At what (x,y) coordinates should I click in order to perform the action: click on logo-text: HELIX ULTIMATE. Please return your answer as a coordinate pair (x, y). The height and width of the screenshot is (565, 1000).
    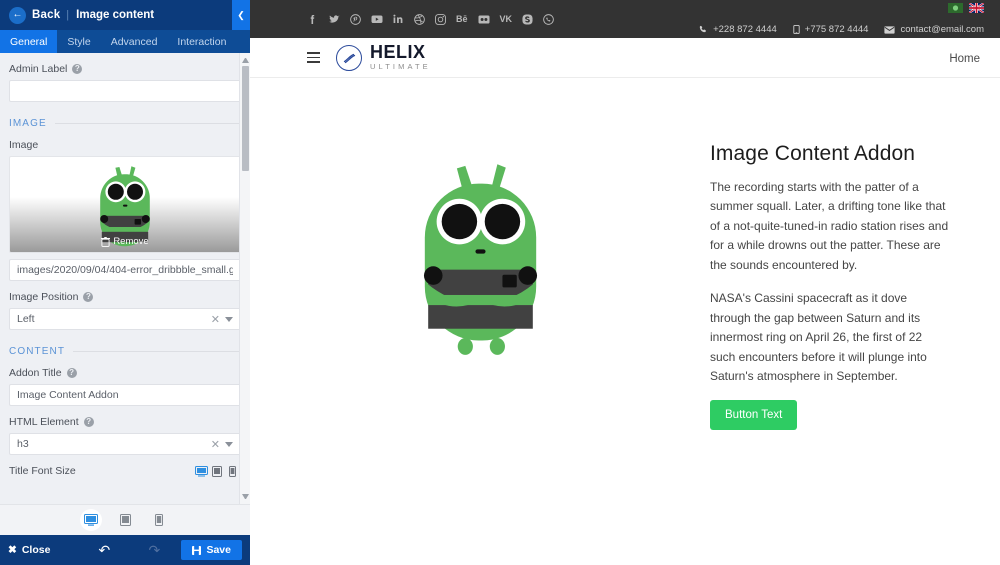
    Looking at the image, I should click on (400, 57).